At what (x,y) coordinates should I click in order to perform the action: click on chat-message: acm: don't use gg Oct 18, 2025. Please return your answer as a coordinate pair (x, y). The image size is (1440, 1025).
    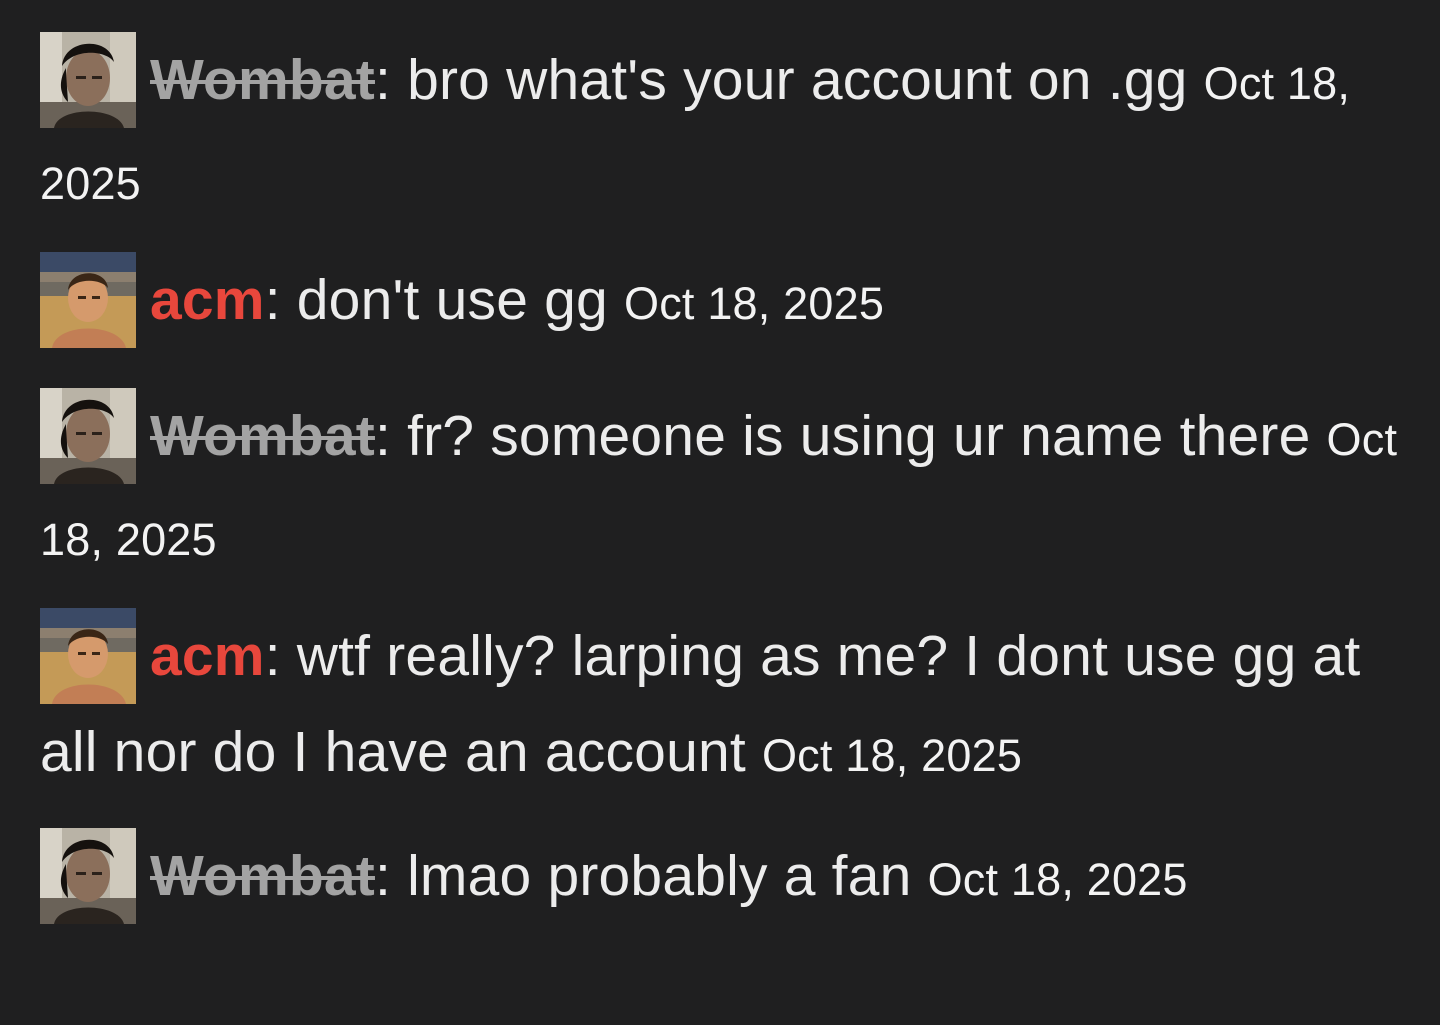
    Looking at the image, I should click on (730, 302).